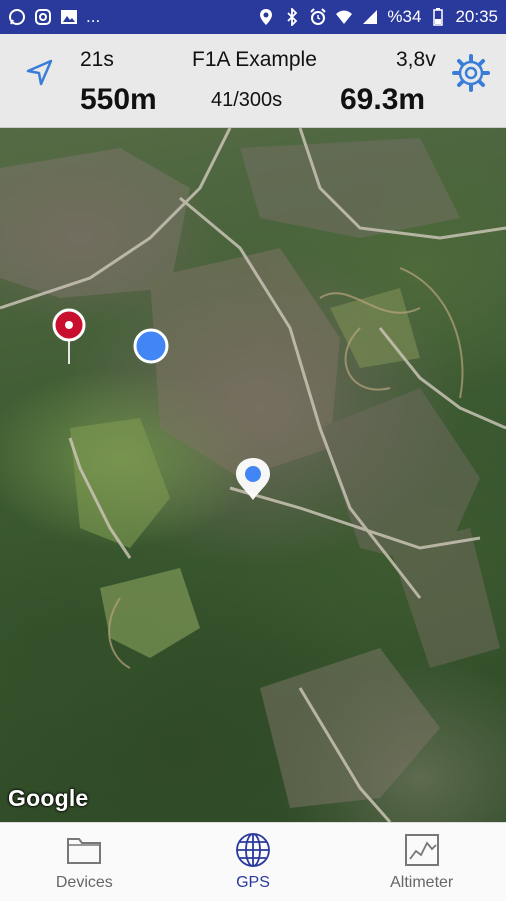  Describe the element at coordinates (292, 17) in the screenshot. I see `bluetooth-icon` at that location.